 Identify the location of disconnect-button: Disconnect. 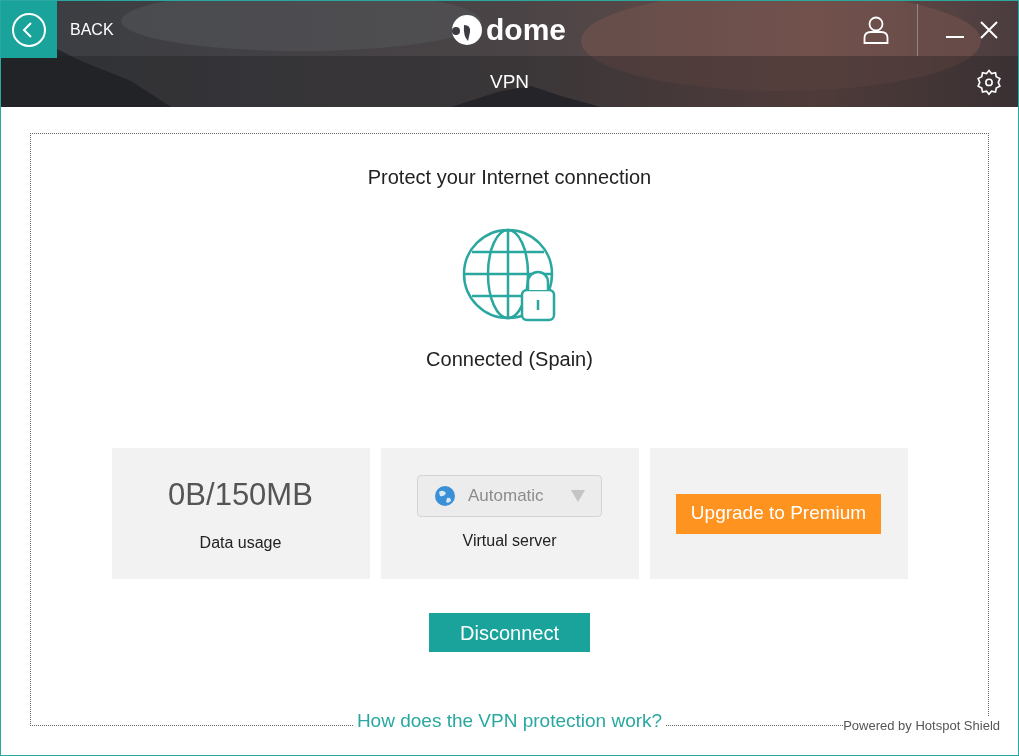
(509, 632).